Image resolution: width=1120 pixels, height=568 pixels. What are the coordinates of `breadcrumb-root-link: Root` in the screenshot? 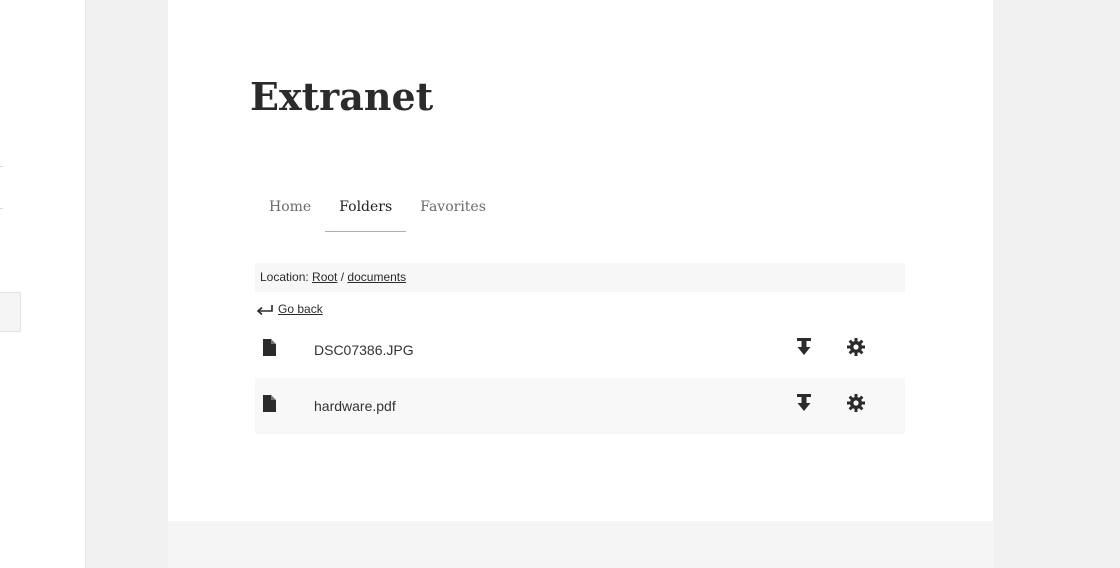 It's located at (324, 277).